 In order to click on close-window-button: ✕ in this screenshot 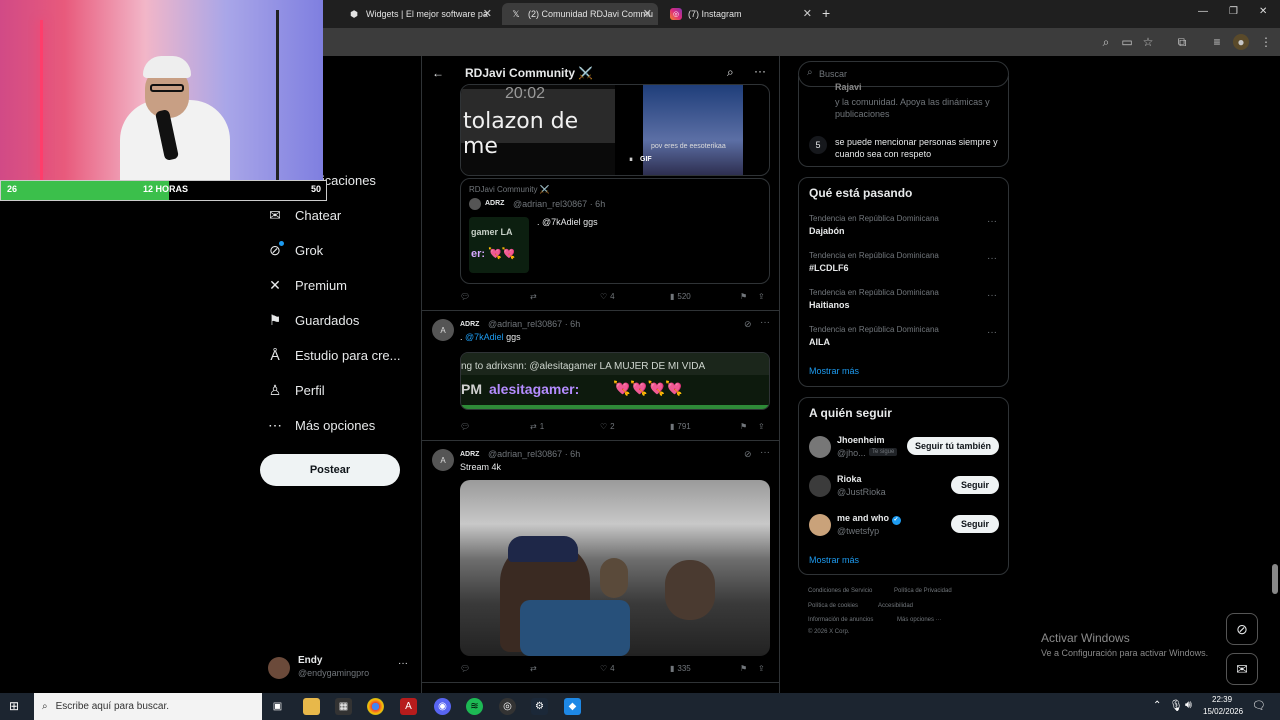, I will do `click(1263, 11)`.